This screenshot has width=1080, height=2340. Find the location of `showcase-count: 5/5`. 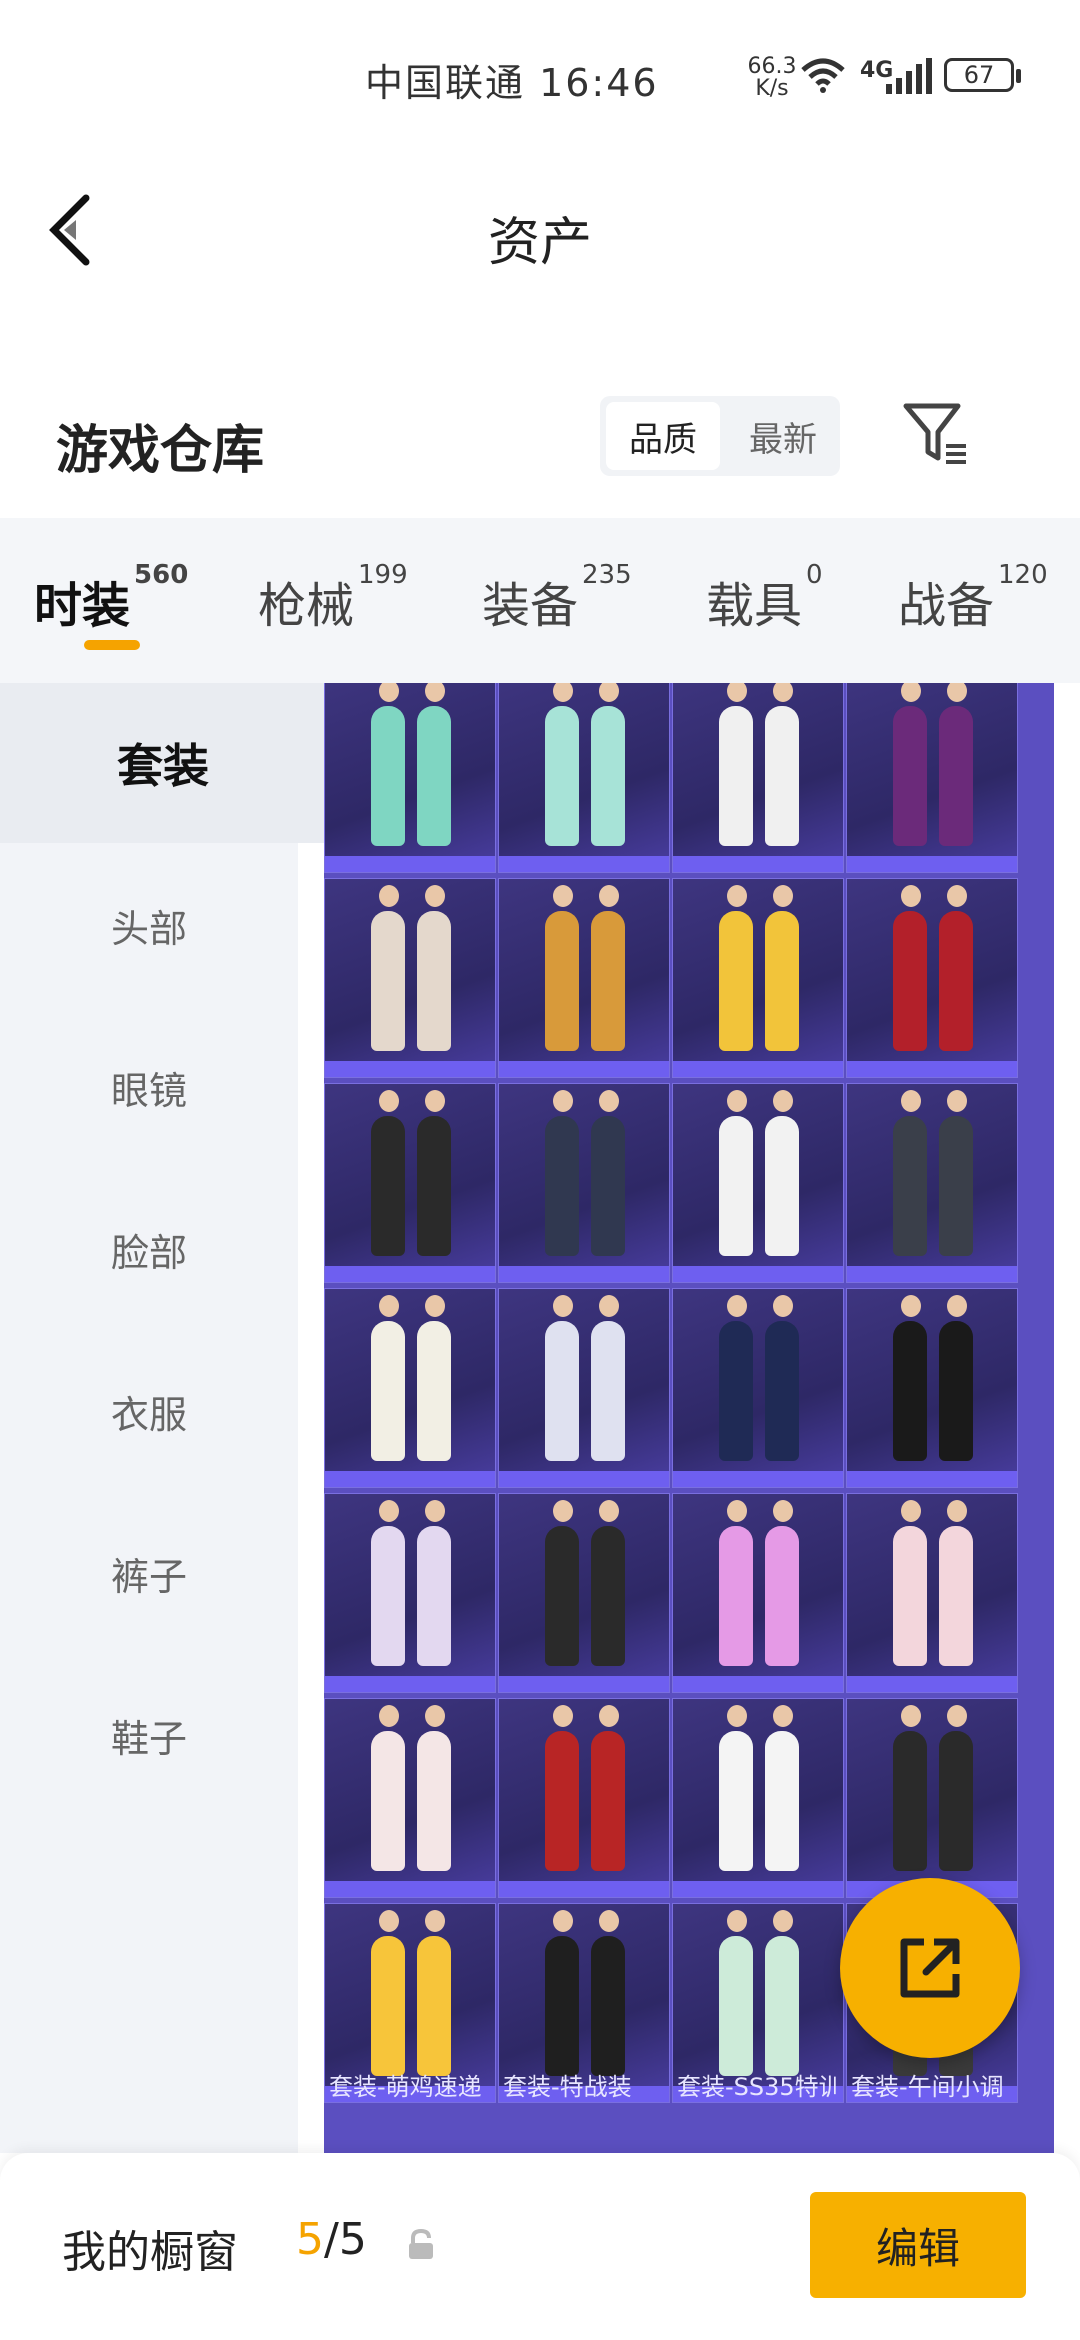

showcase-count: 5/5 is located at coordinates (331, 2239).